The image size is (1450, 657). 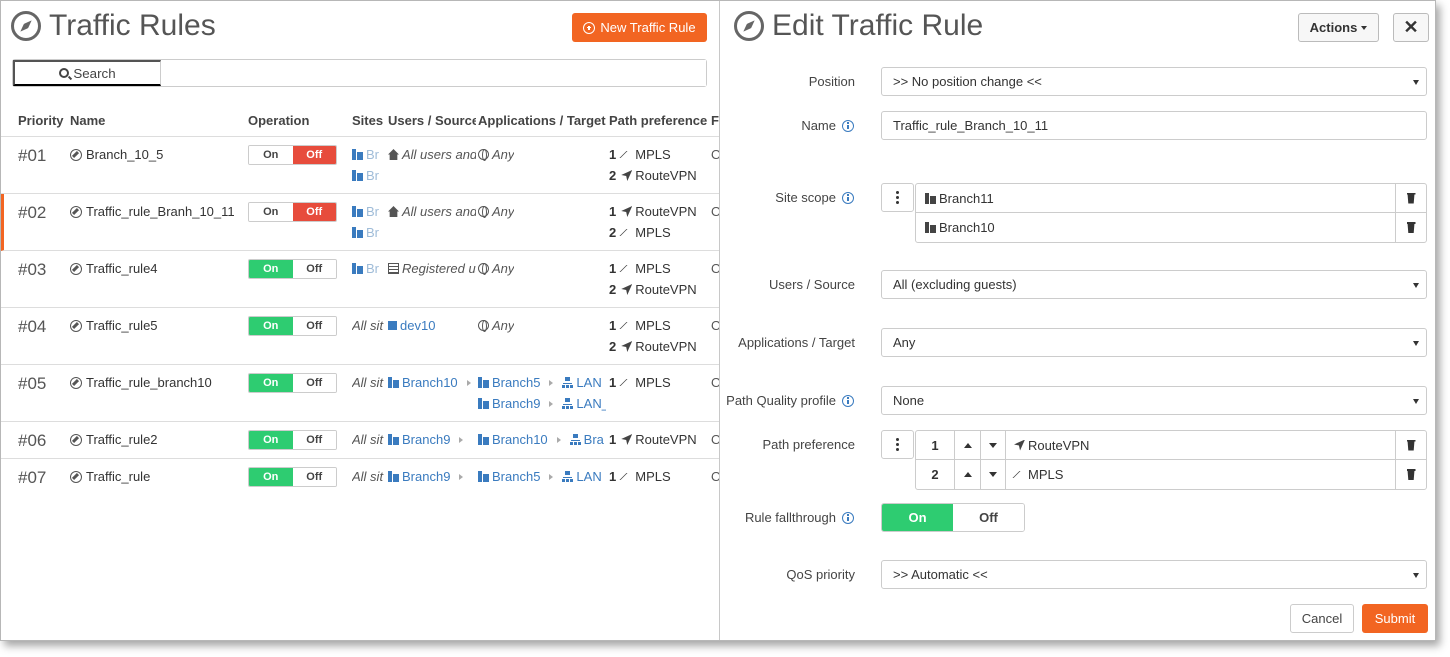 What do you see at coordinates (113, 26) in the screenshot?
I see `page-header: Traffic Rules` at bounding box center [113, 26].